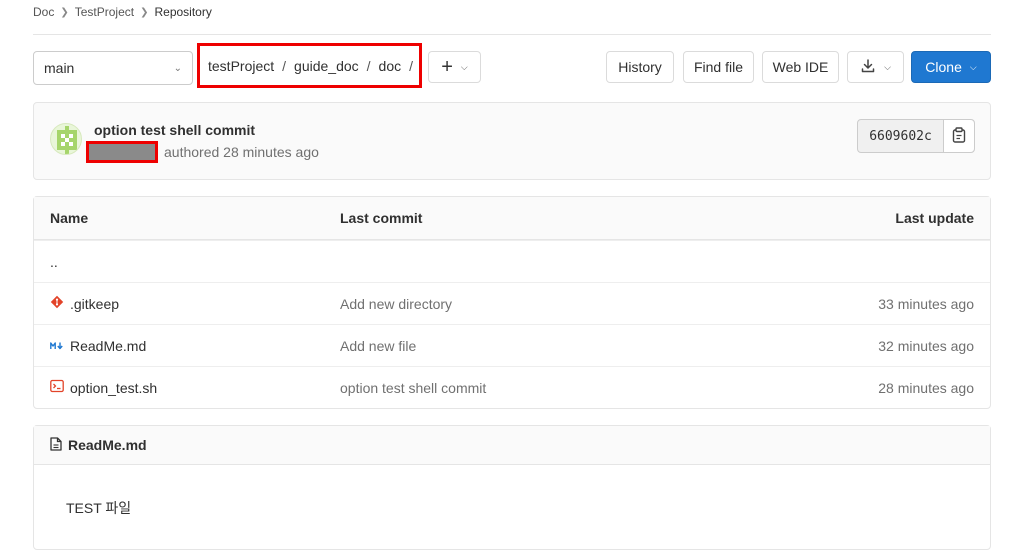 This screenshot has width=1018, height=558. I want to click on add-to-tree-dropdown: + ⌵, so click(454, 67).